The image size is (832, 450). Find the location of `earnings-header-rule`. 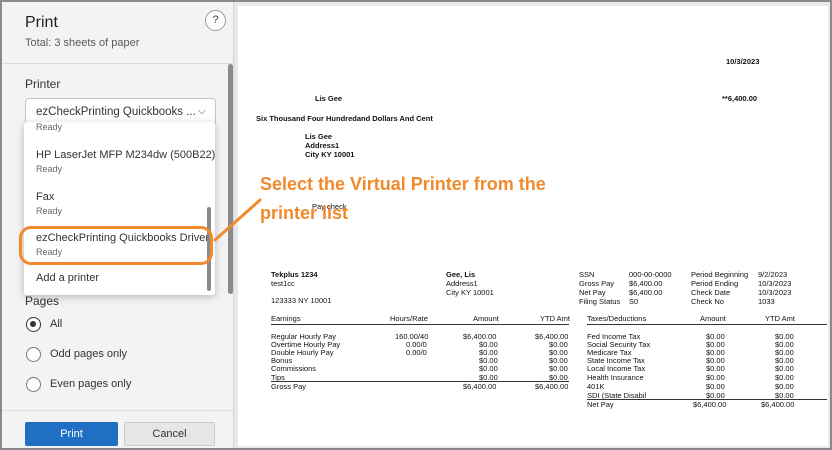

earnings-header-rule is located at coordinates (420, 324).